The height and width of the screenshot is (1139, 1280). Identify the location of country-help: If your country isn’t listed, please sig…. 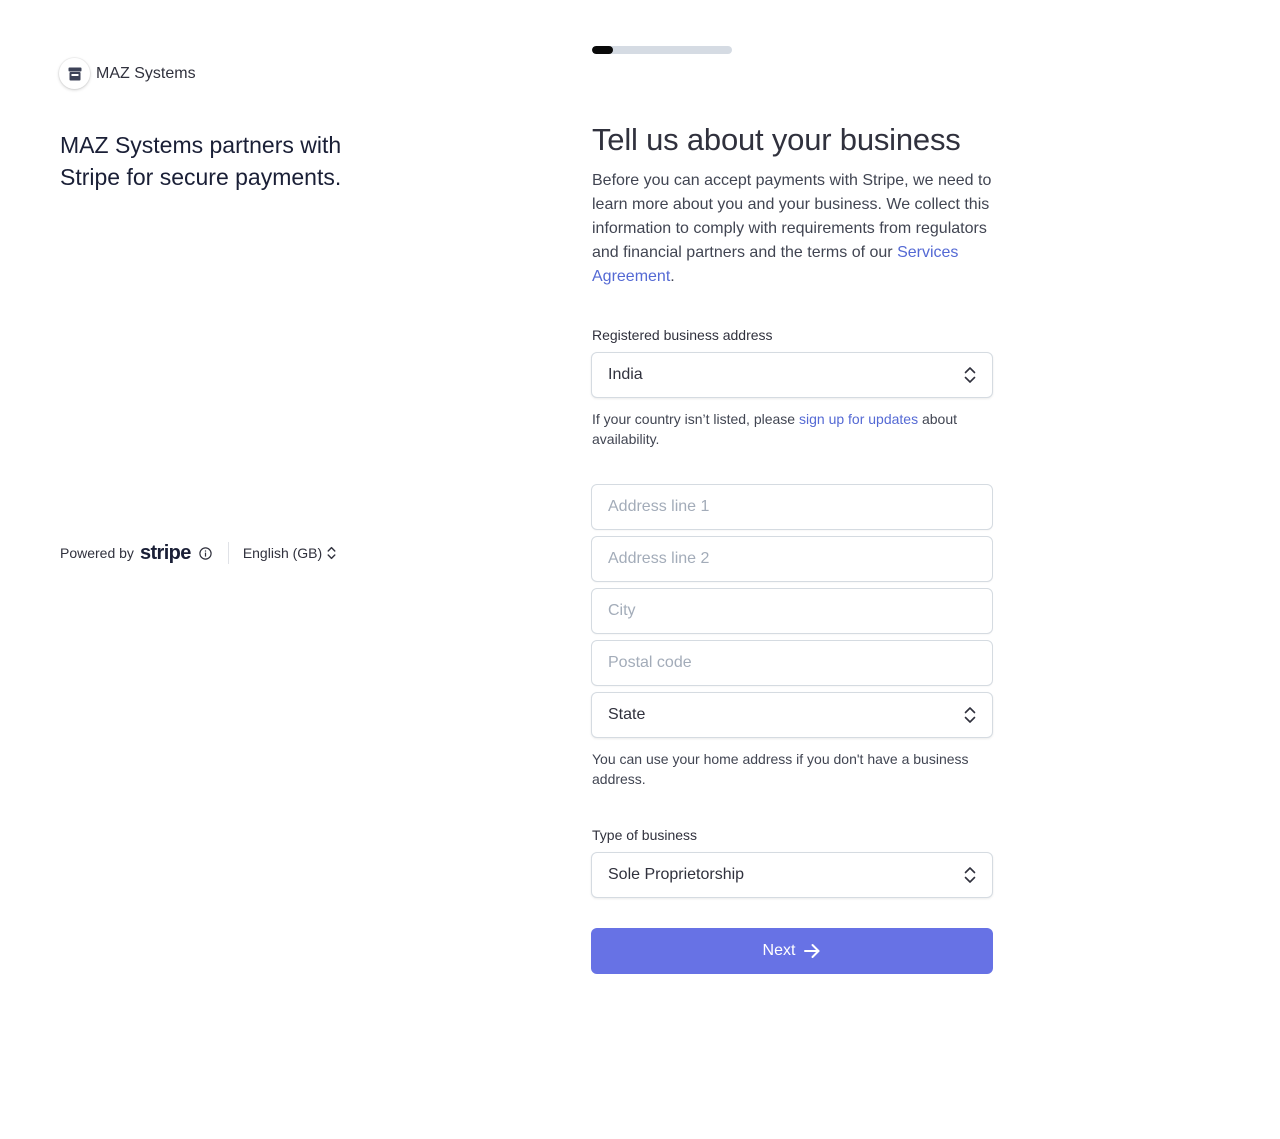
(792, 429).